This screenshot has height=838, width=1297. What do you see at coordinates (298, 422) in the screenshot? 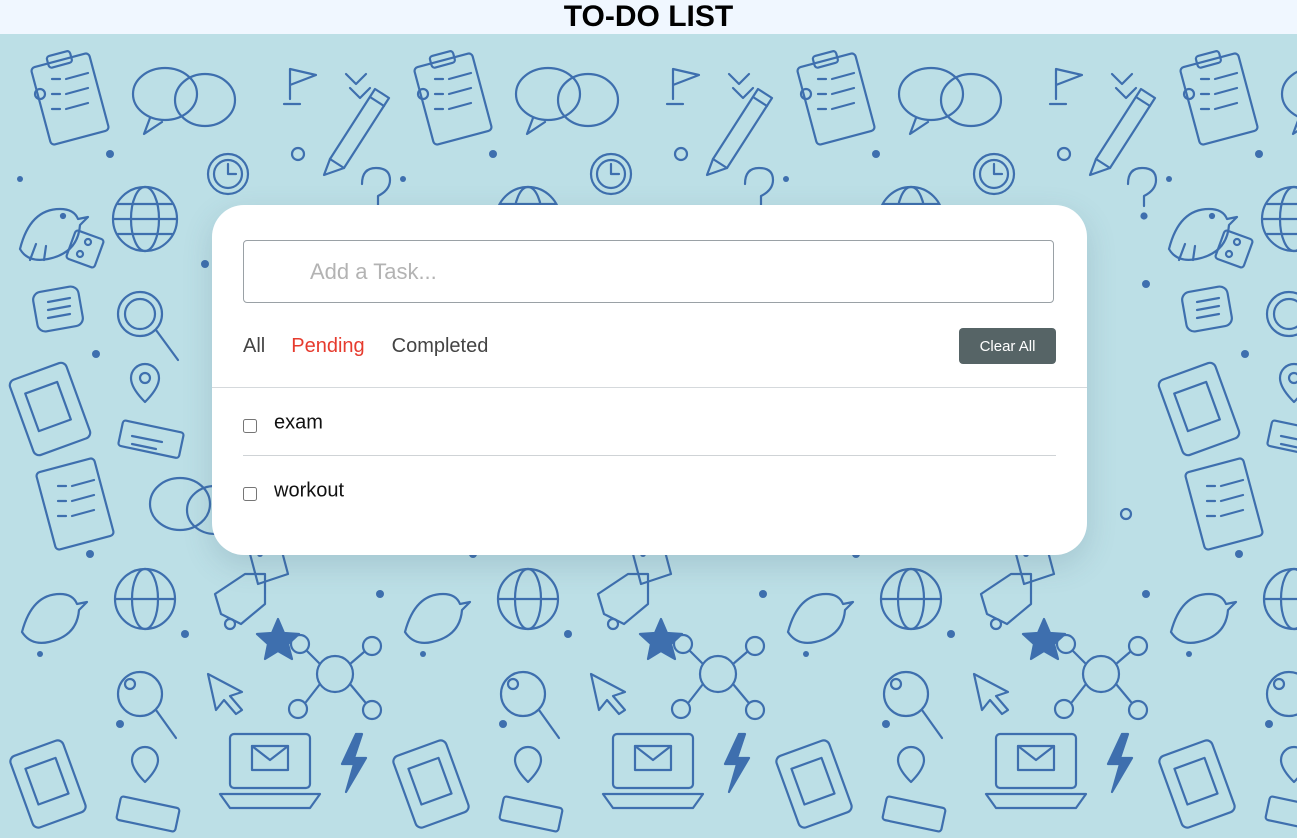
I see `task-label: exam` at bounding box center [298, 422].